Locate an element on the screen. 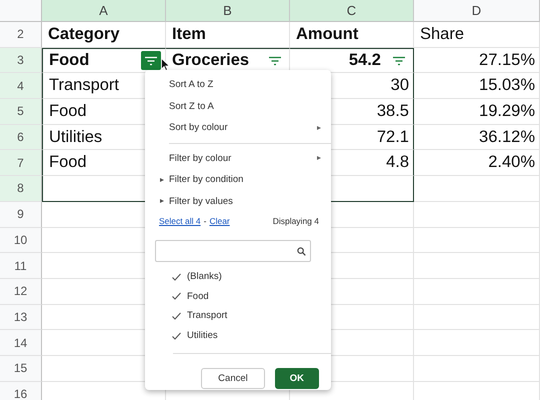  table-cell: 27.15% is located at coordinates (477, 61).